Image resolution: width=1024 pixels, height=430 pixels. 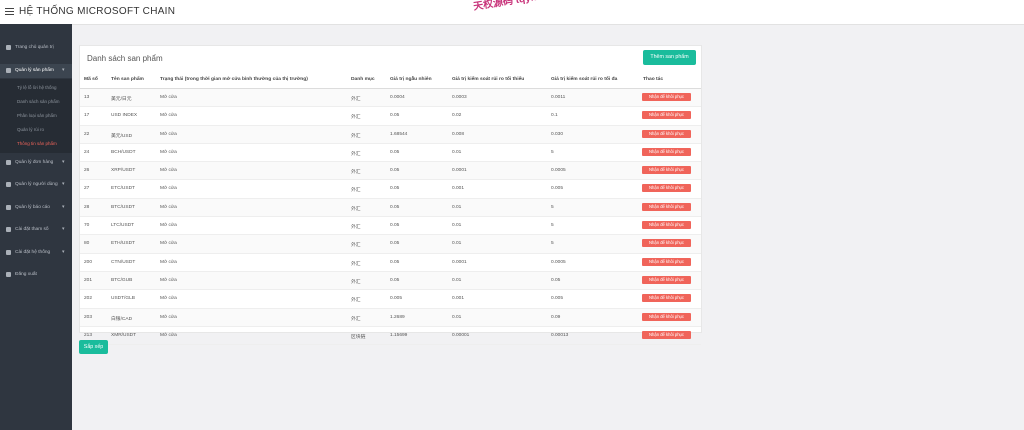 I want to click on submenu-item-product-info: Thông tin sản phẩm, so click(x=37, y=143).